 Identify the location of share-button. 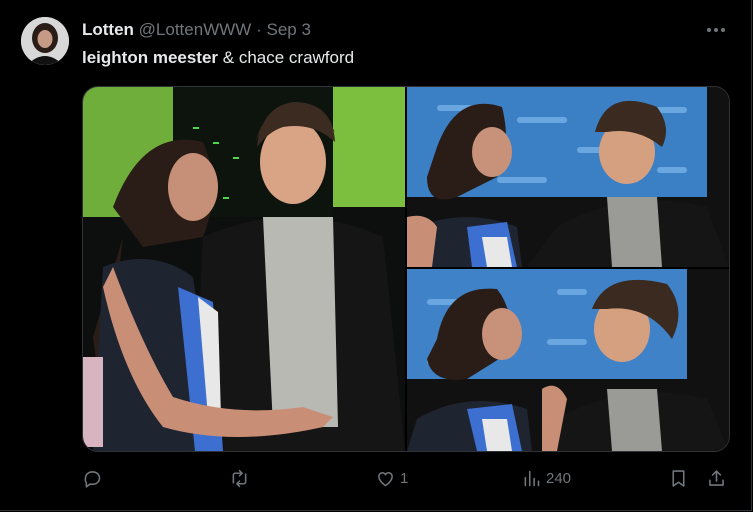
(716, 478).